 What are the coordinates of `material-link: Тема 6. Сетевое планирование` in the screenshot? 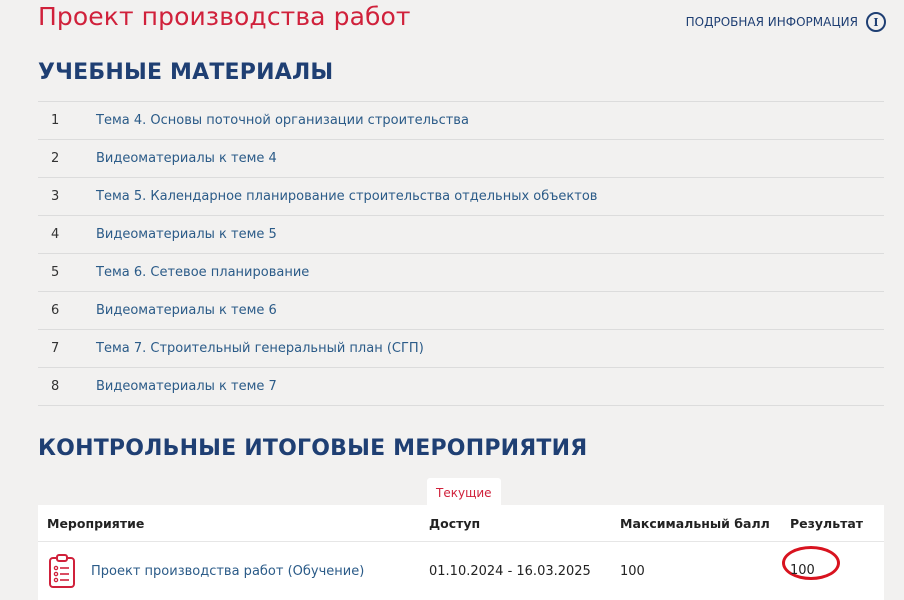 It's located at (202, 272).